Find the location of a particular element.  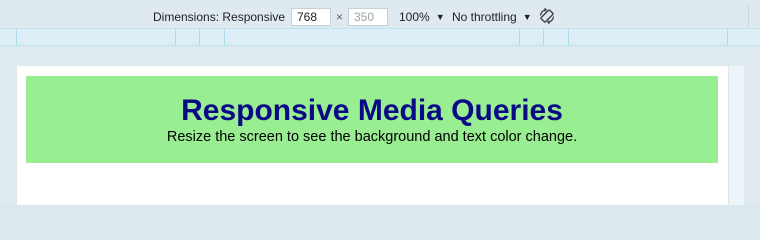

dimensions-dropdown: Dimensions: Responsive▼ is located at coordinates (226, 17).